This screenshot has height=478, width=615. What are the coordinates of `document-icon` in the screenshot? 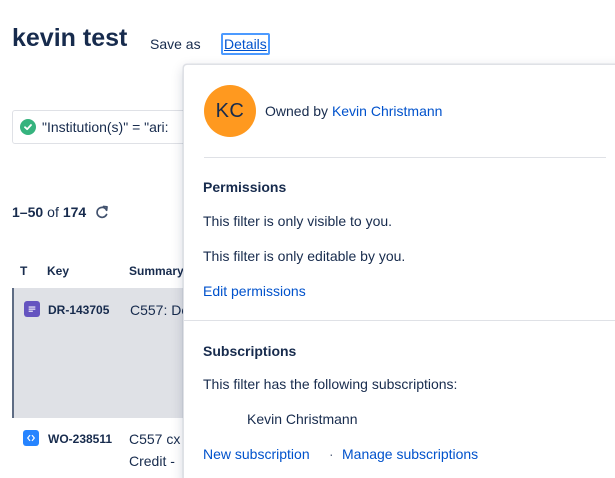 It's located at (32, 309).